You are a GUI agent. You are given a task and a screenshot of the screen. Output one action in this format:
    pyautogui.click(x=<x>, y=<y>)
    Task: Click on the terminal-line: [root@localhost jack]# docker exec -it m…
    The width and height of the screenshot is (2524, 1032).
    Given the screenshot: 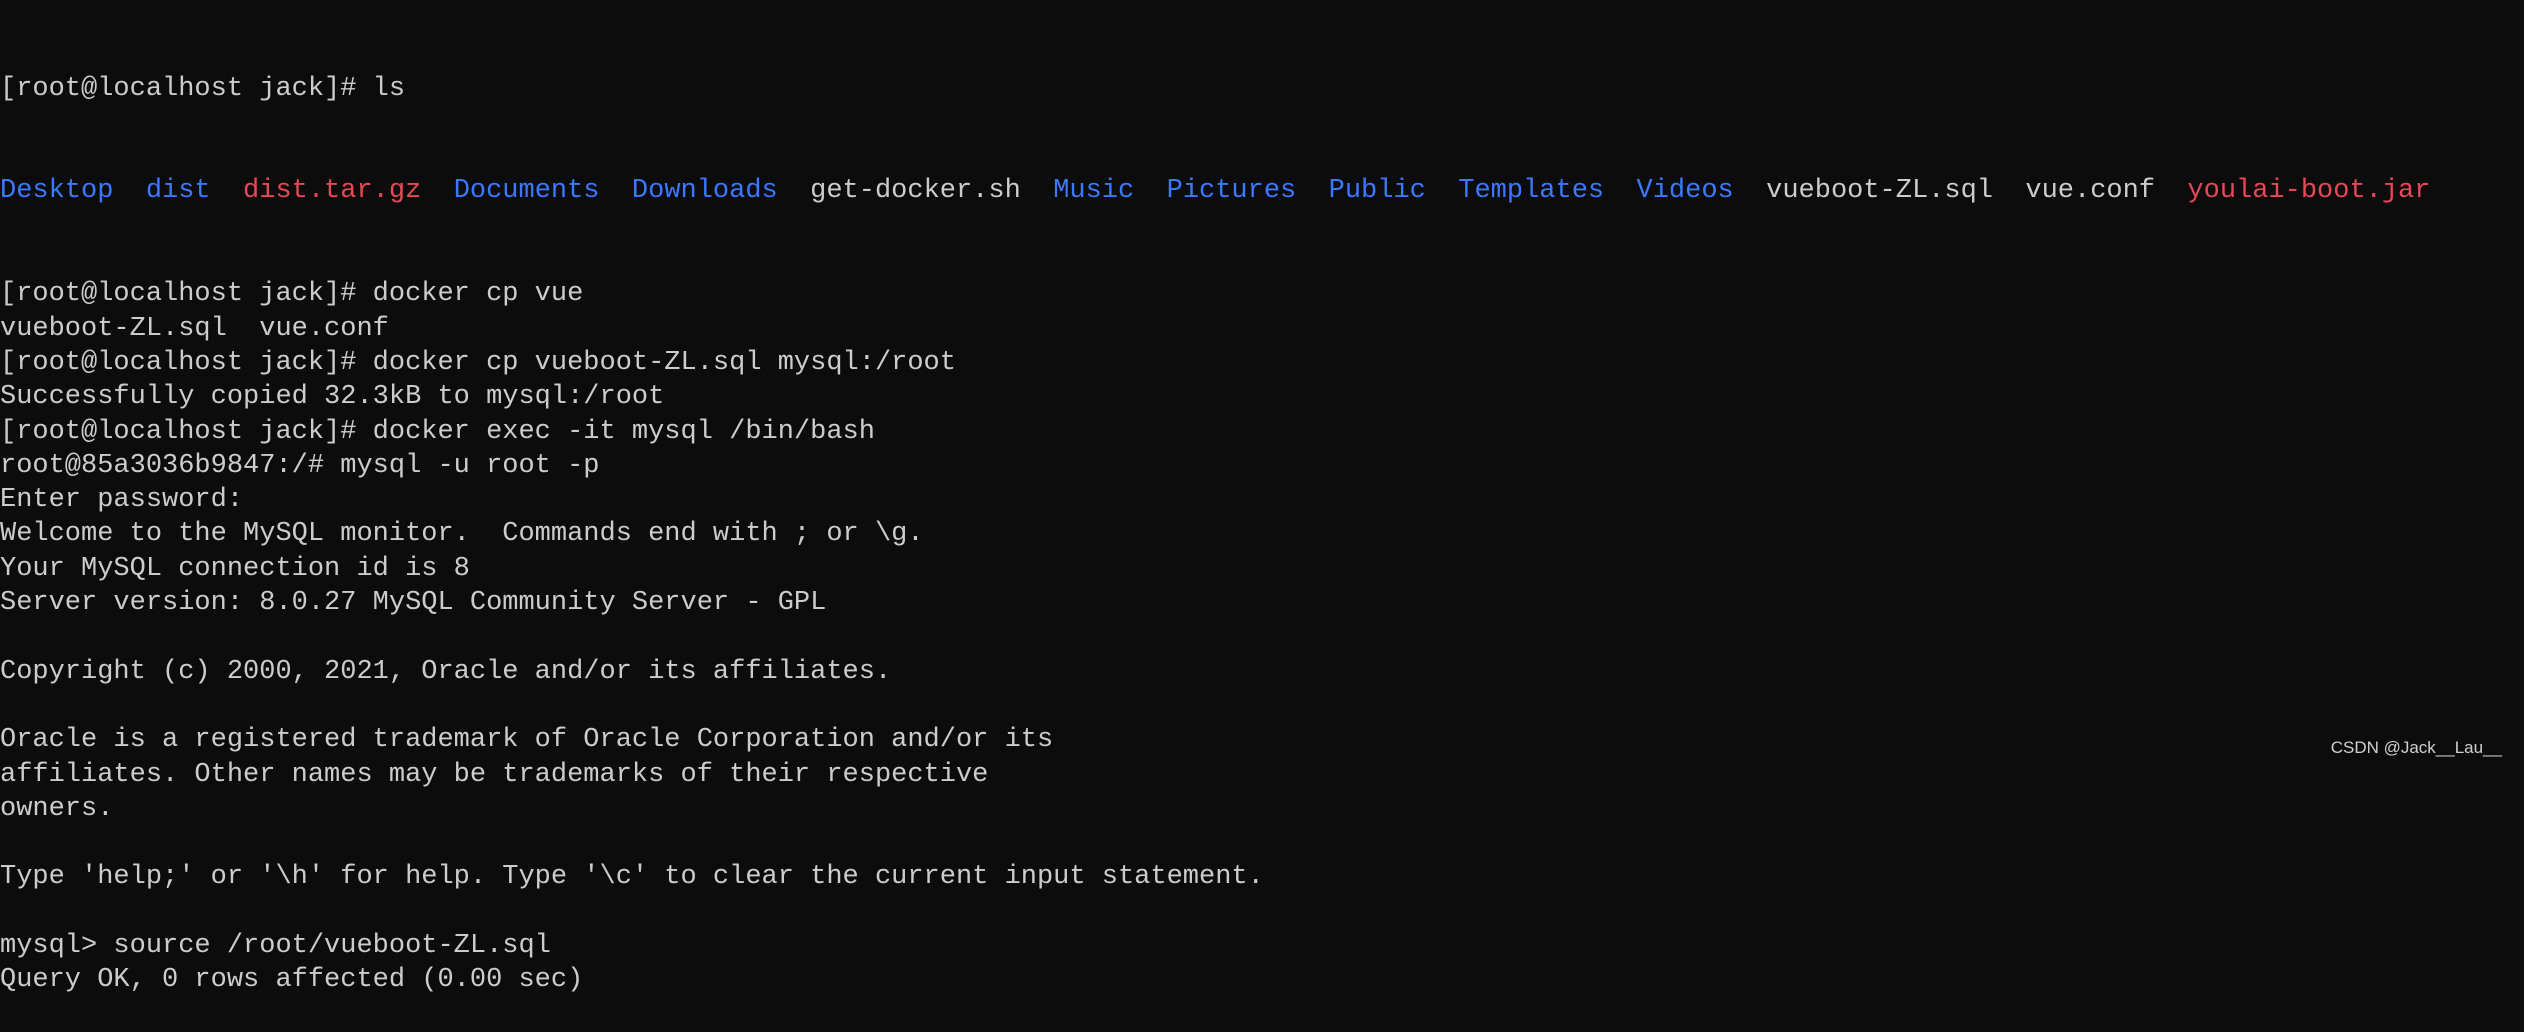 What is the action you would take?
    pyautogui.click(x=437, y=431)
    